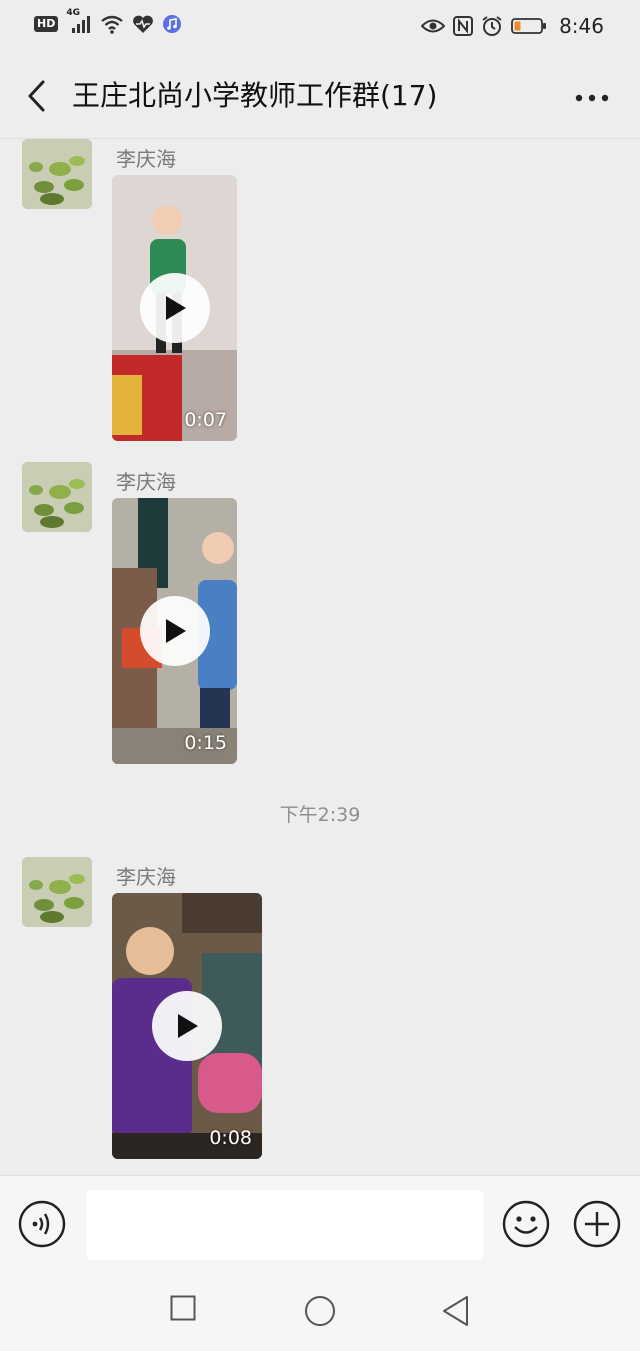  I want to click on video-message: 0:07, so click(174, 308).